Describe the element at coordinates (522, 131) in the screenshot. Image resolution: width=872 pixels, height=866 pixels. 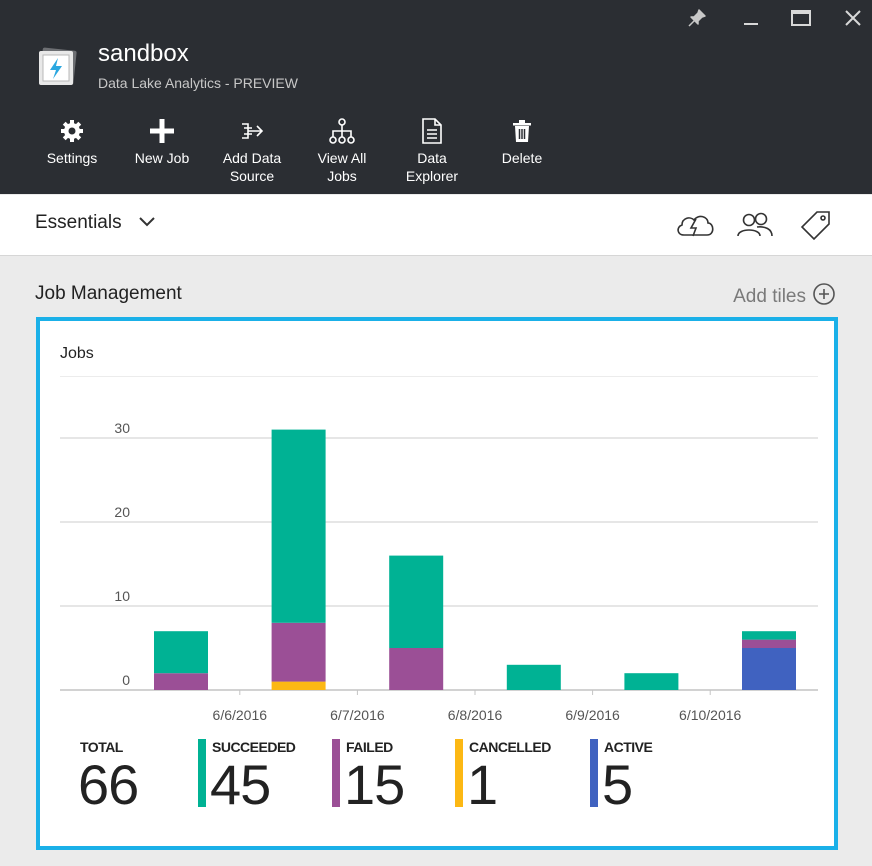
I see `trash-icon` at that location.